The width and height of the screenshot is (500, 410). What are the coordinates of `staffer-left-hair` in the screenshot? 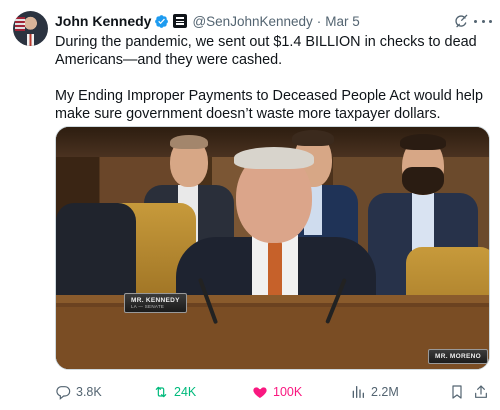 It's located at (189, 142).